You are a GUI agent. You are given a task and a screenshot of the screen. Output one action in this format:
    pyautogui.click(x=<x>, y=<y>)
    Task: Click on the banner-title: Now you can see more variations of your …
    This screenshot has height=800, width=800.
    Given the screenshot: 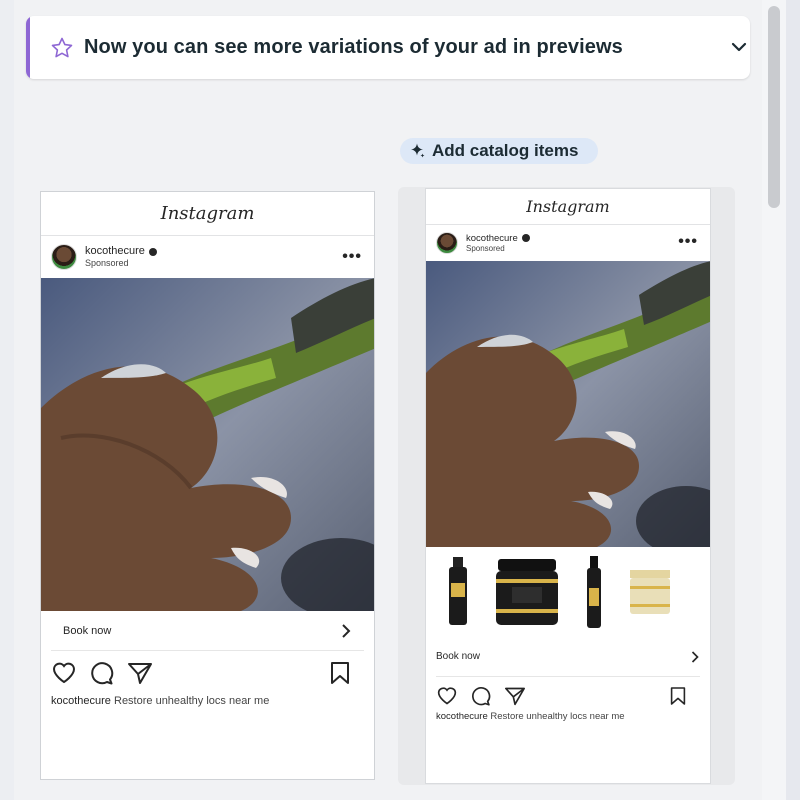 What is the action you would take?
    pyautogui.click(x=353, y=47)
    